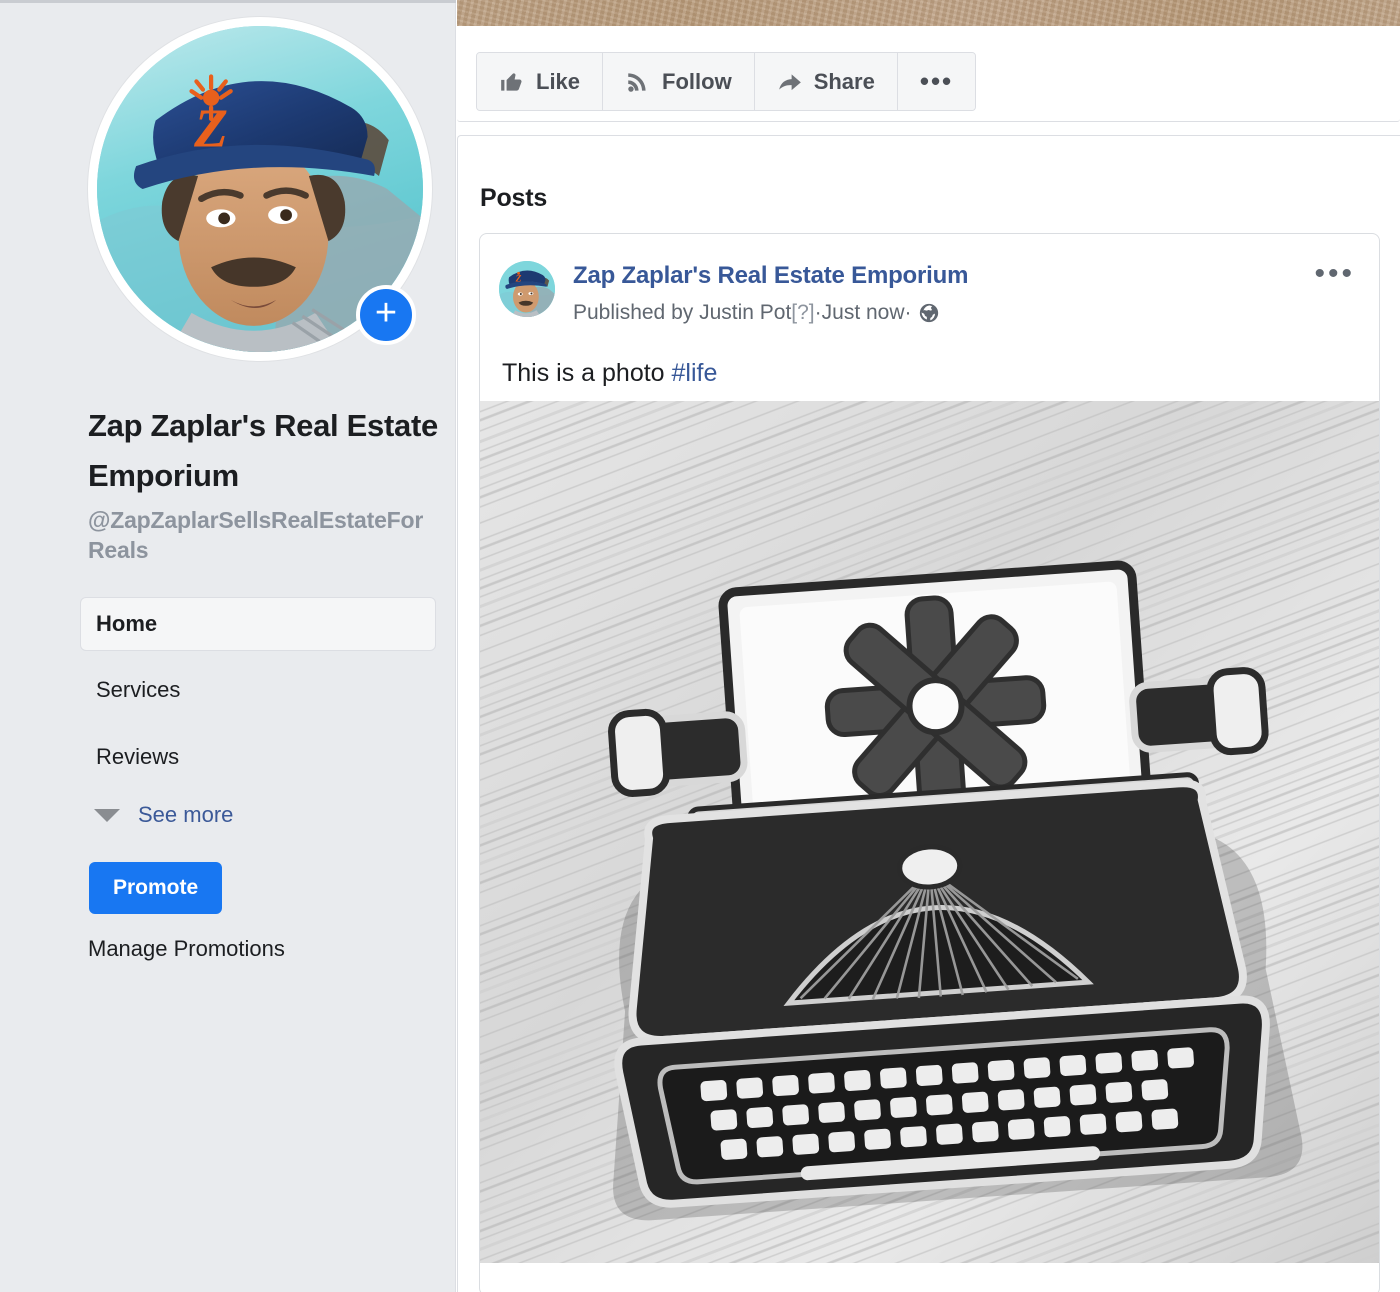 This screenshot has height=1292, width=1400. Describe the element at coordinates (770, 276) in the screenshot. I see `post-author-name: Zap Zaplar's Real Estate Emporium` at that location.